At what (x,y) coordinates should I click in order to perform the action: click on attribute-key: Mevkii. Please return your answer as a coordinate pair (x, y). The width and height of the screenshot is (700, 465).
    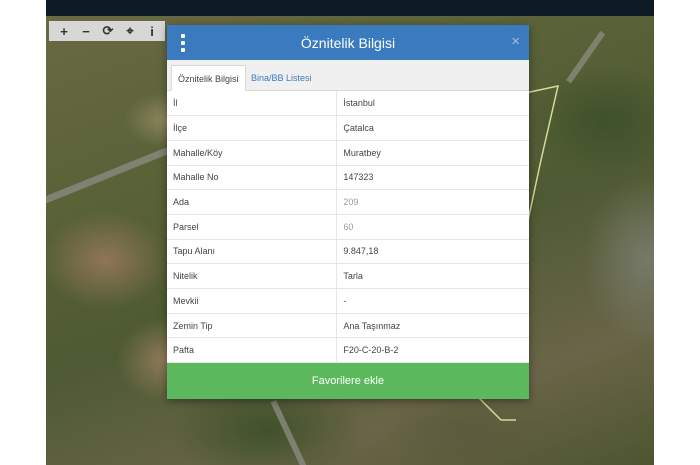
    Looking at the image, I should click on (252, 301).